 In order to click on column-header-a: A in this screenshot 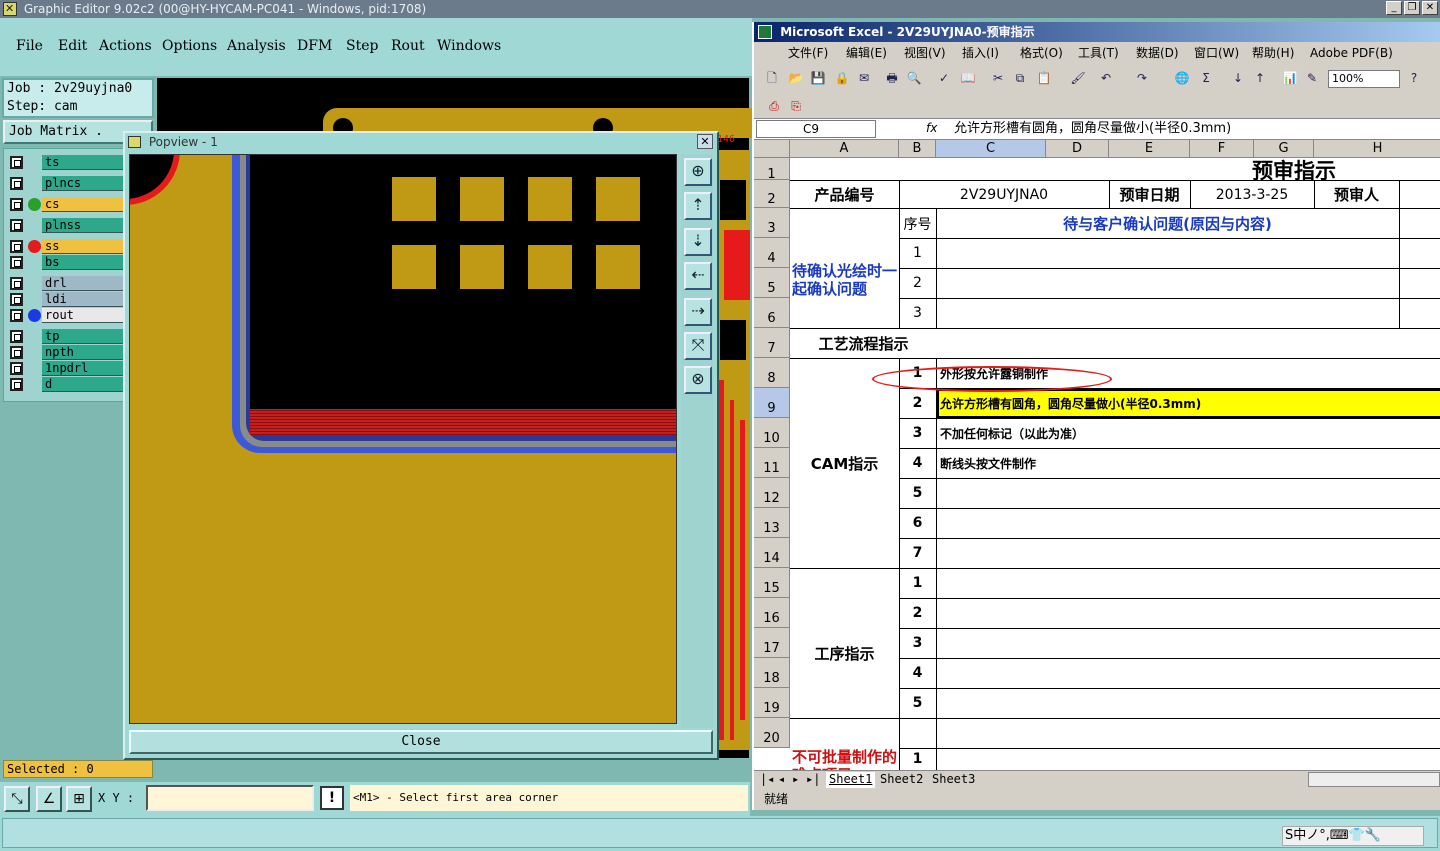, I will do `click(844, 149)`.